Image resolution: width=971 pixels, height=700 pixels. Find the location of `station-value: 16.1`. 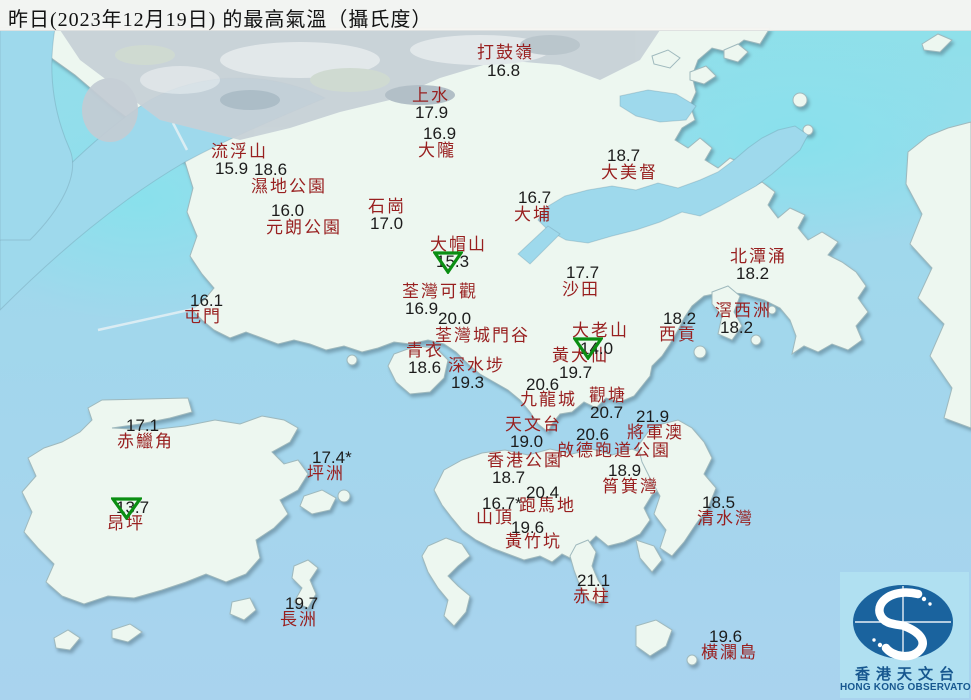

station-value: 16.1 is located at coordinates (207, 300).